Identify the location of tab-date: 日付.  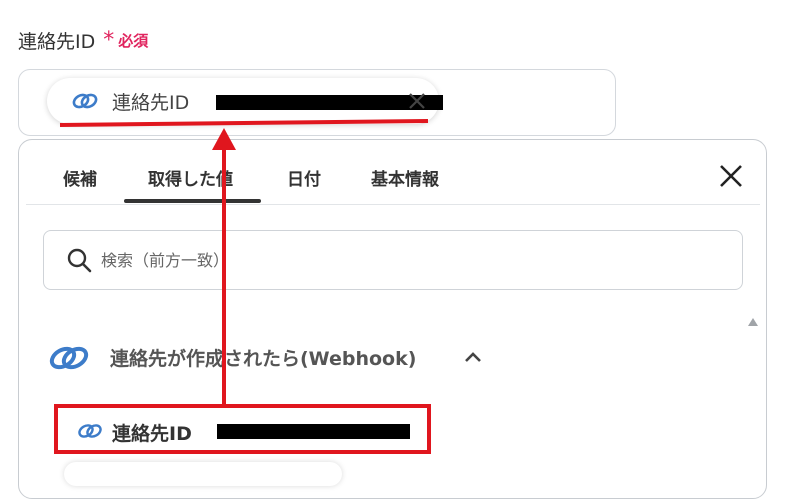
(304, 177).